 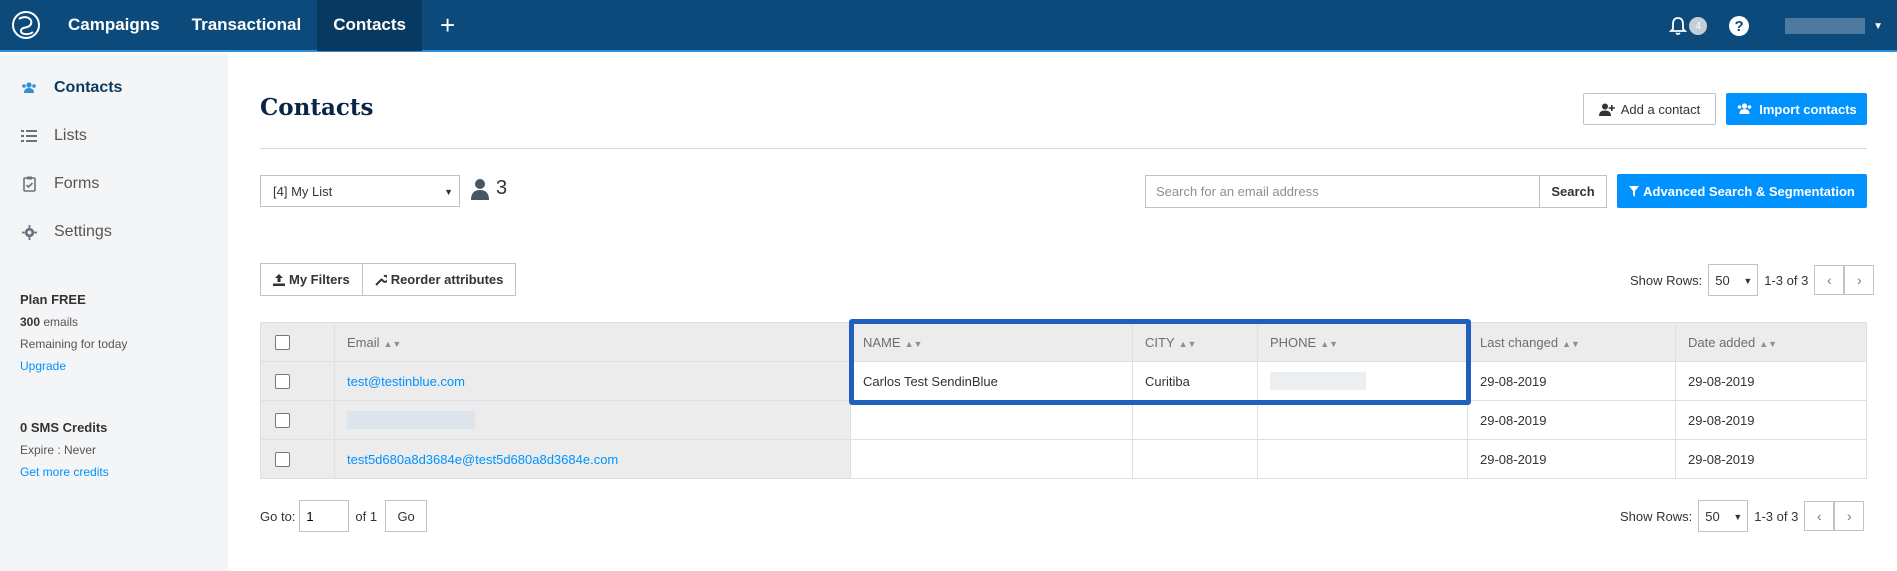 What do you see at coordinates (303, 191) in the screenshot?
I see `list-select-value: [4] My List` at bounding box center [303, 191].